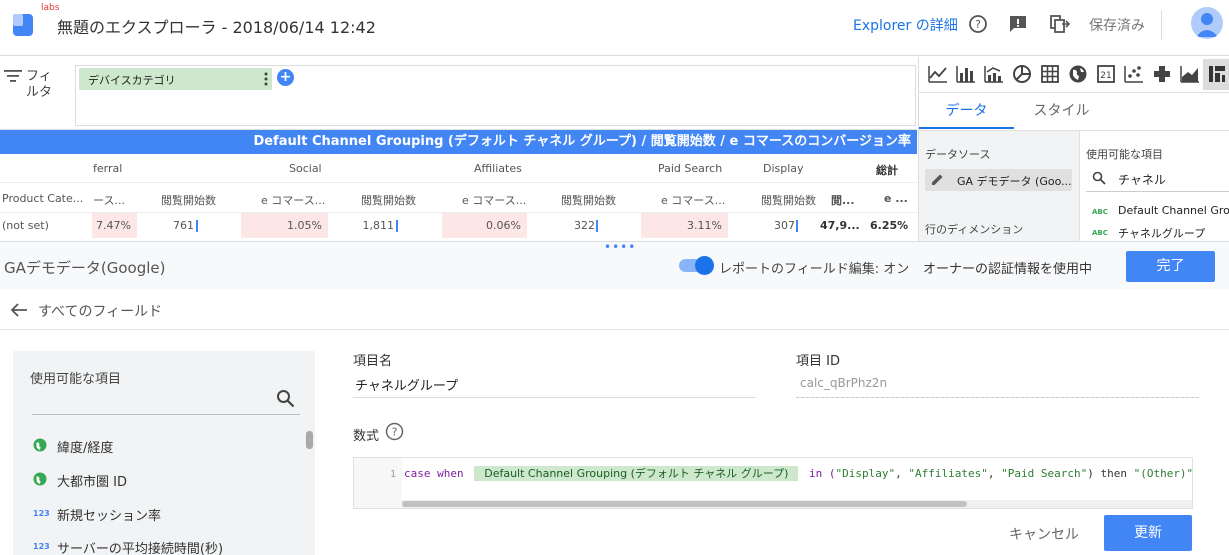  Describe the element at coordinates (378, 225) in the screenshot. I see `table-cell: 1,811` at that location.